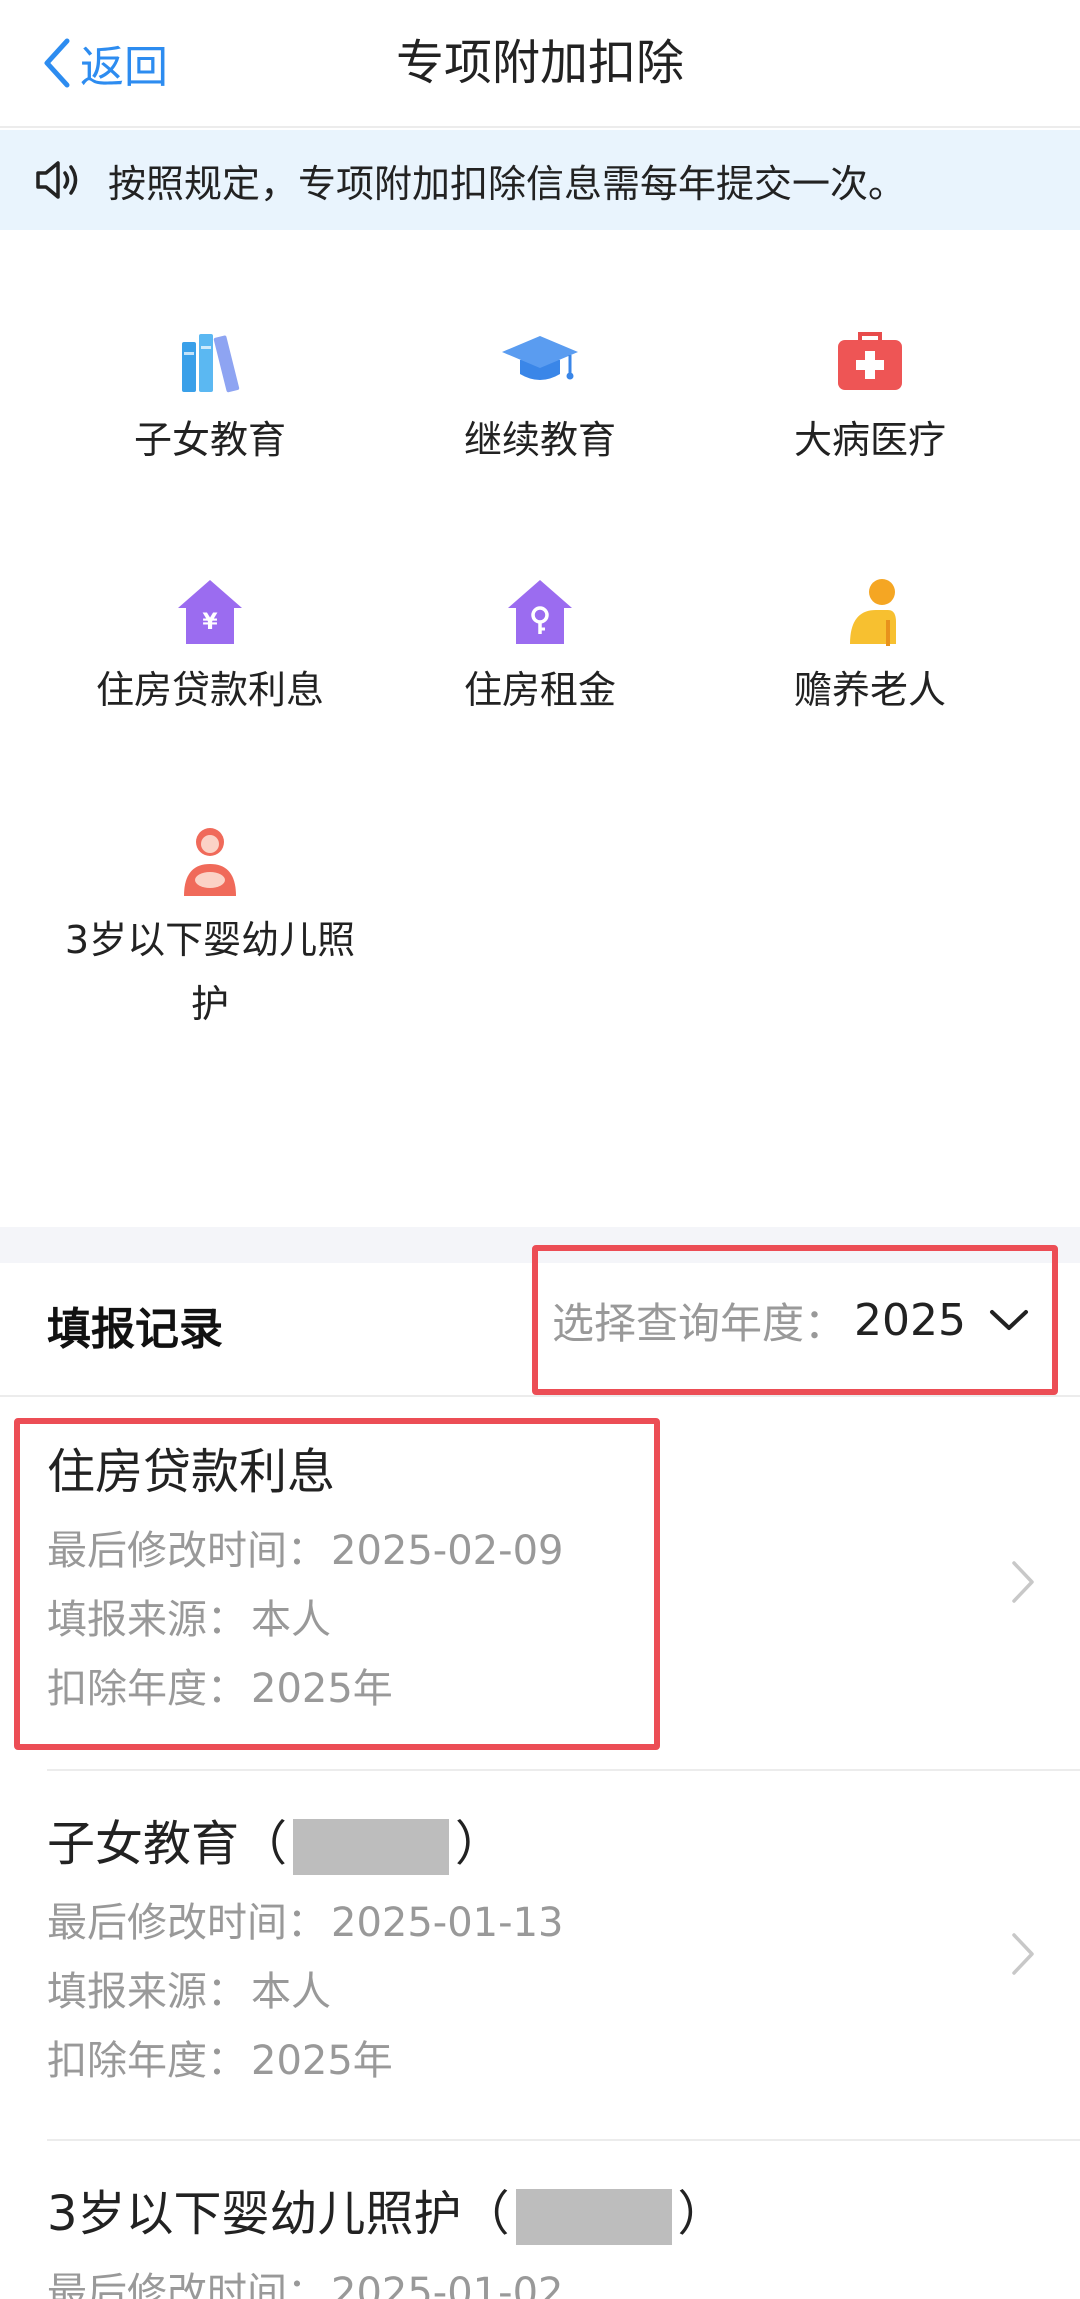 The image size is (1080, 2299). I want to click on graduation-cap-icon, so click(540, 358).